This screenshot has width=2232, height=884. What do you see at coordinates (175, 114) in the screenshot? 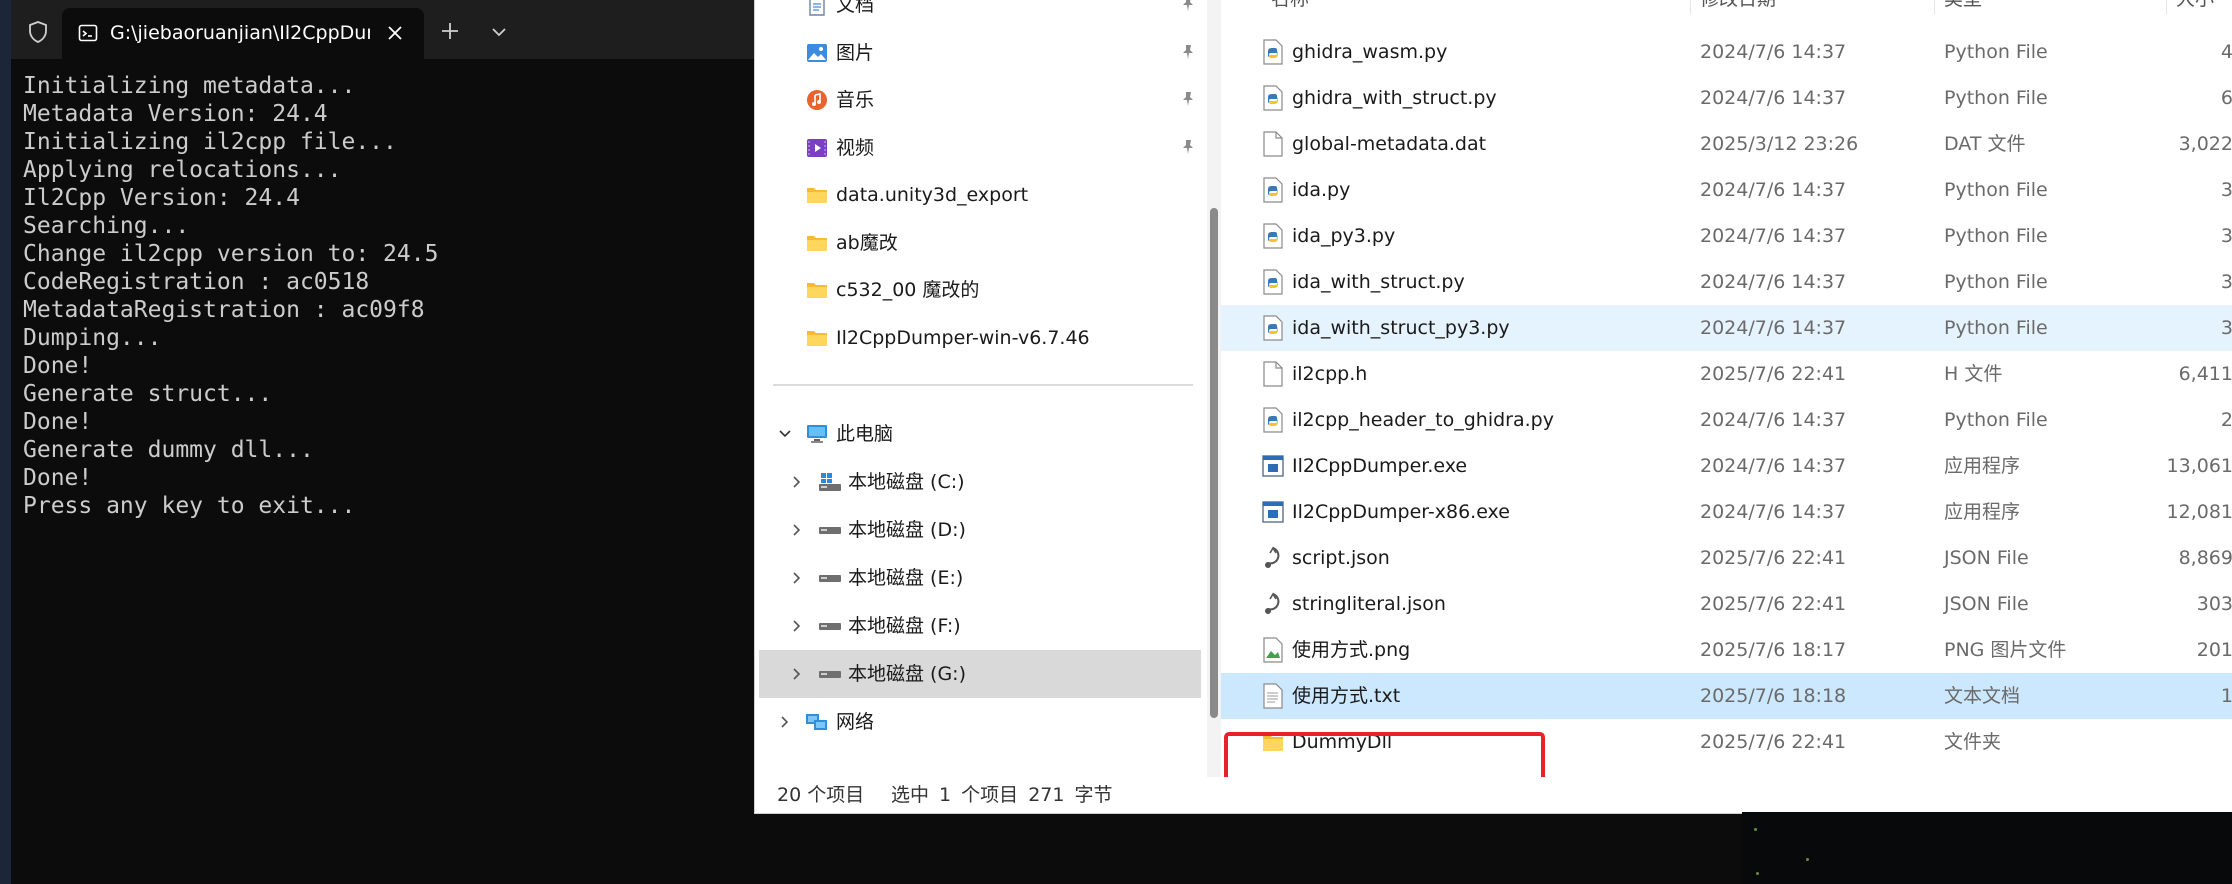
I see `console-line: Metadata Version: 24.4` at bounding box center [175, 114].